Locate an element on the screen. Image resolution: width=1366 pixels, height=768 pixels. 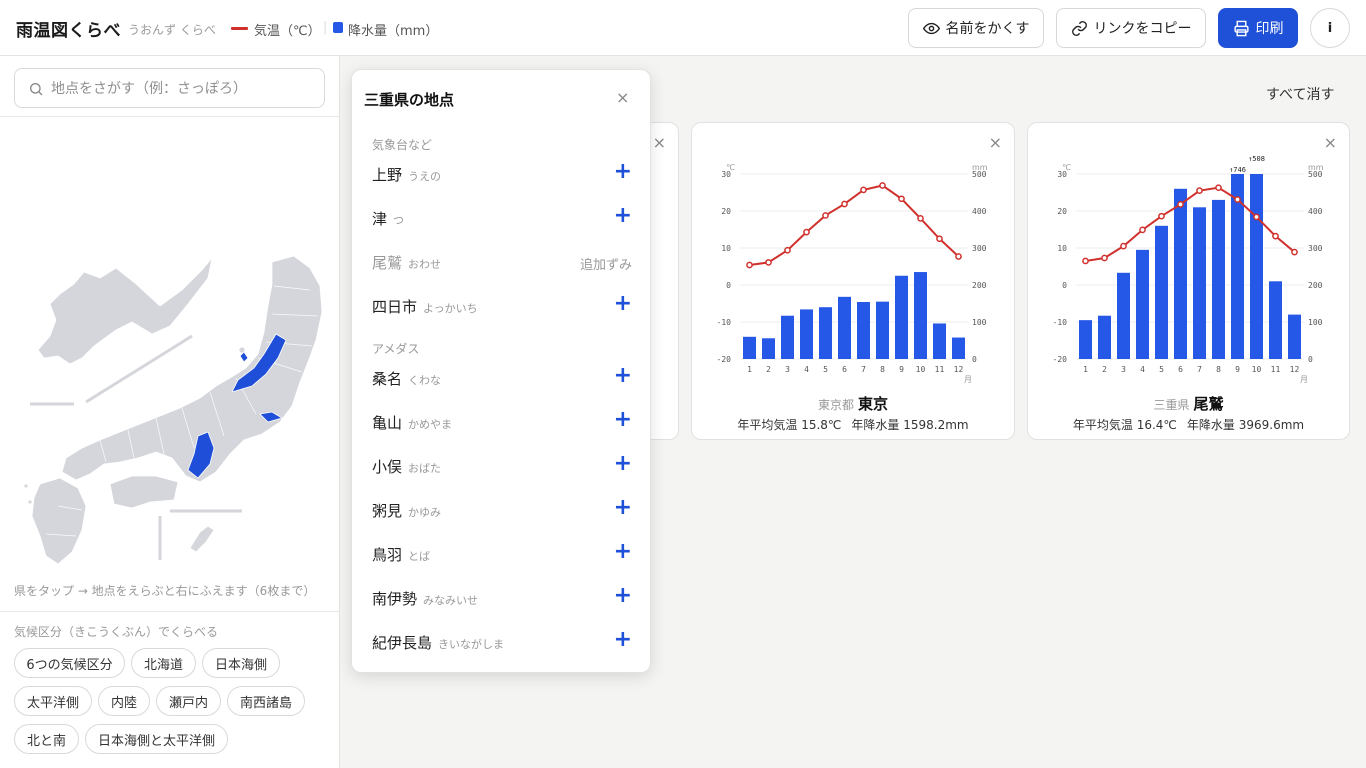
chart-temp-tick-label: 20 is located at coordinates (726, 211).